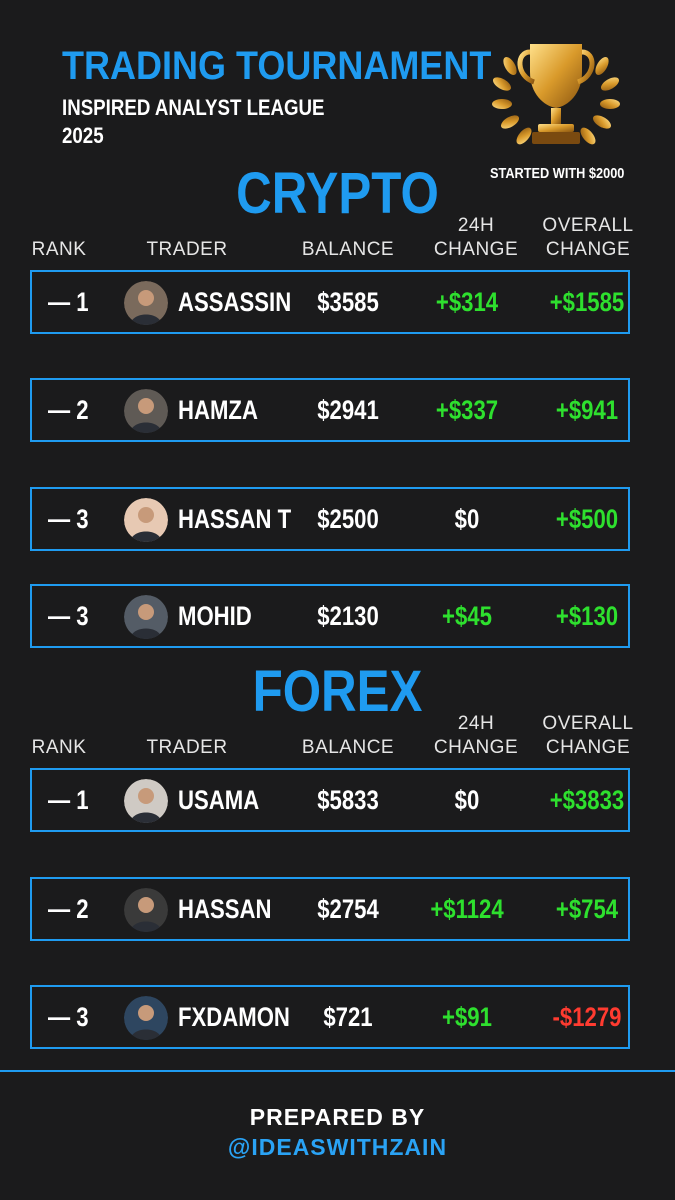 This screenshot has height=1200, width=675. Describe the element at coordinates (587, 1017) in the screenshot. I see `change-overall-value: -$1279` at that location.